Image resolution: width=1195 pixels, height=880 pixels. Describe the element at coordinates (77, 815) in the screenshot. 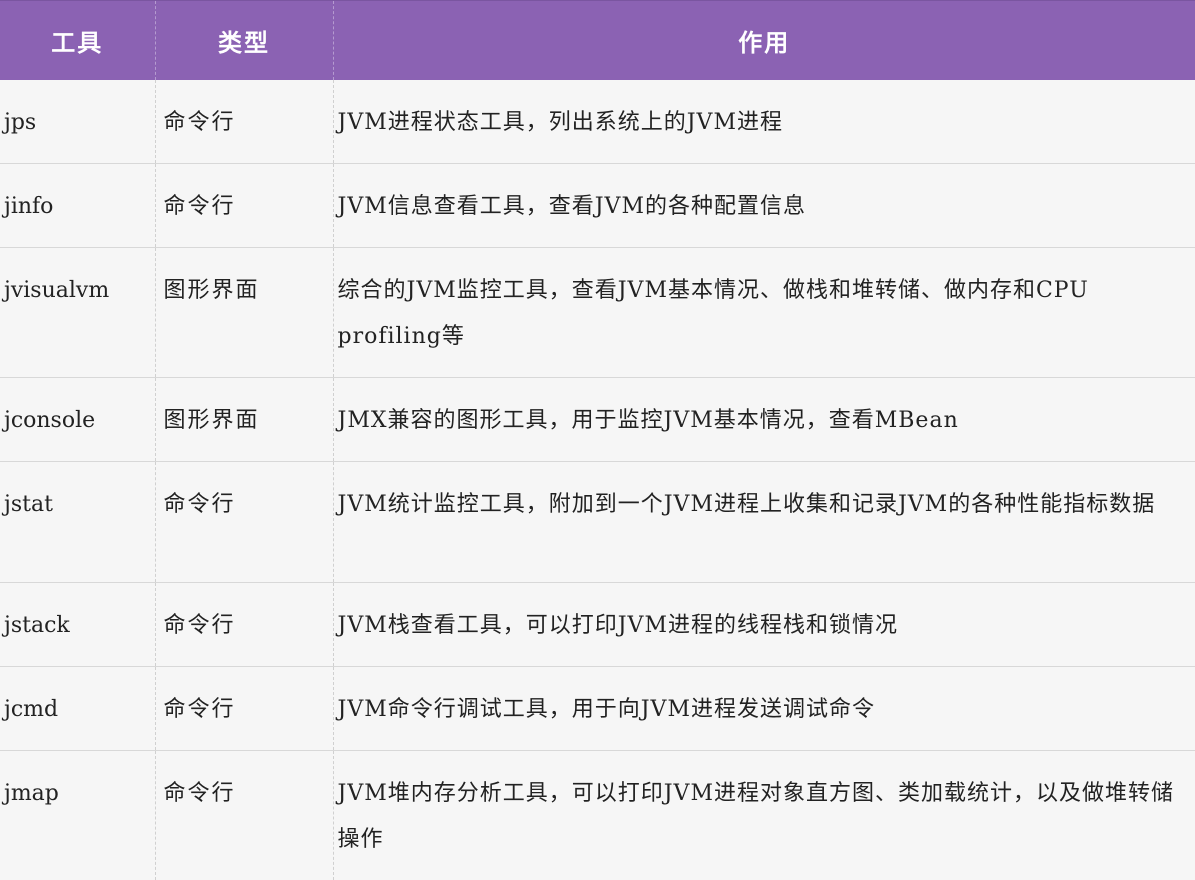

I see `cell-tool: jmap` at that location.